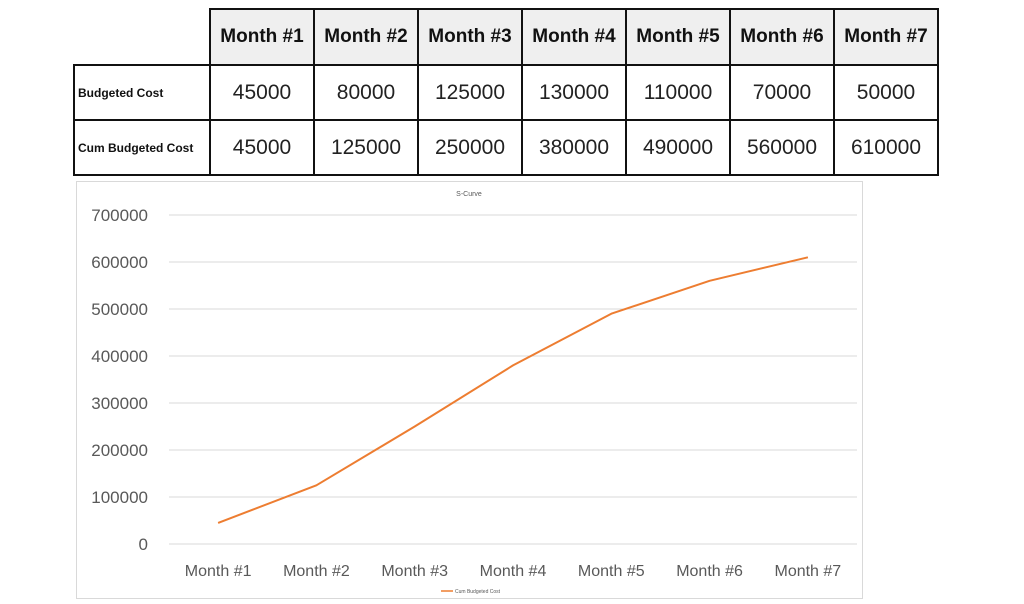 Image resolution: width=1024 pixels, height=604 pixels. I want to click on y-tick-label: 600000, so click(119, 262).